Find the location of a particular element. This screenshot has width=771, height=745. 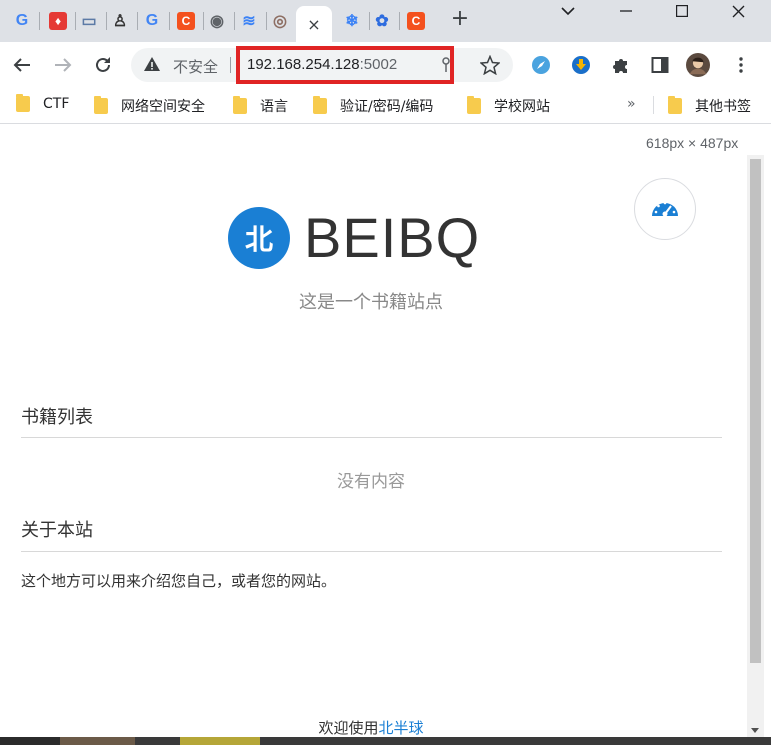

tab-strip: G ♦ ▭ ♙ G C ◉ ≋ ◎ × ❄ ✿ C + is located at coordinates (385, 21).